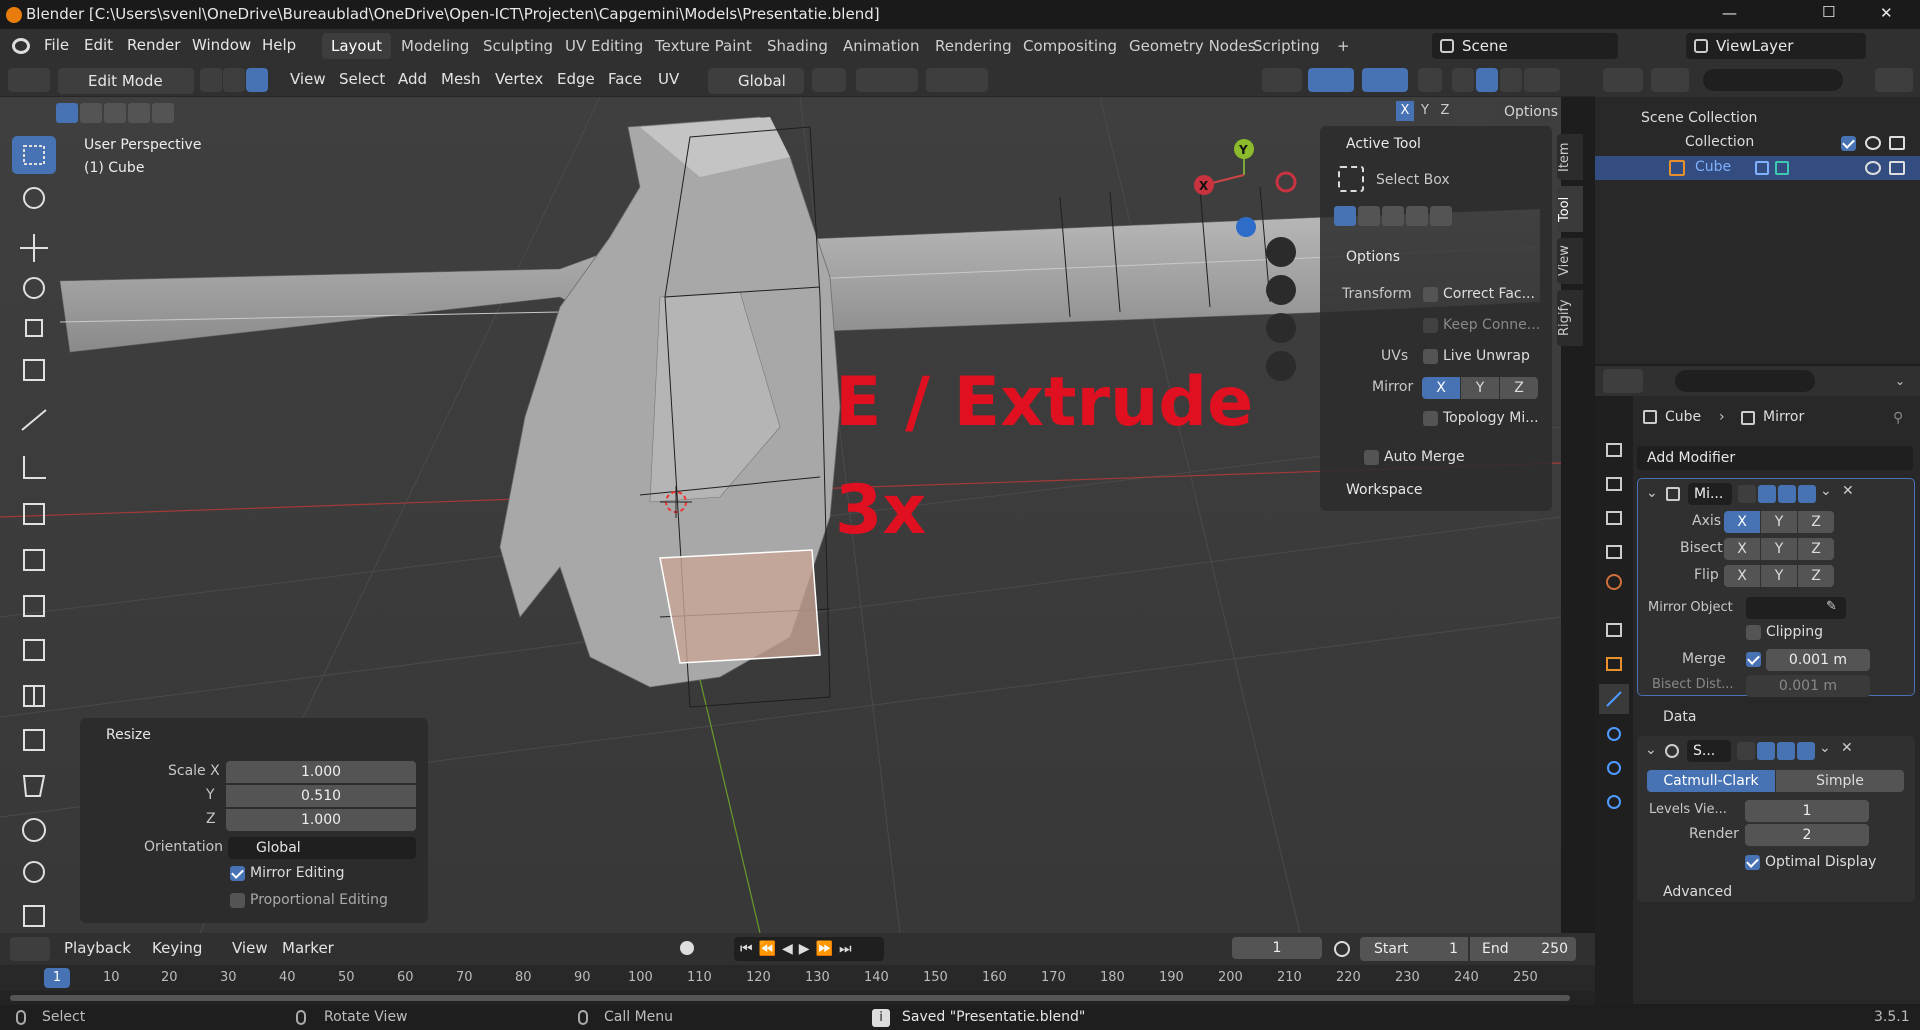 The image size is (1920, 1030). What do you see at coordinates (435, 46) in the screenshot?
I see `tab-modeling: Modeling` at bounding box center [435, 46].